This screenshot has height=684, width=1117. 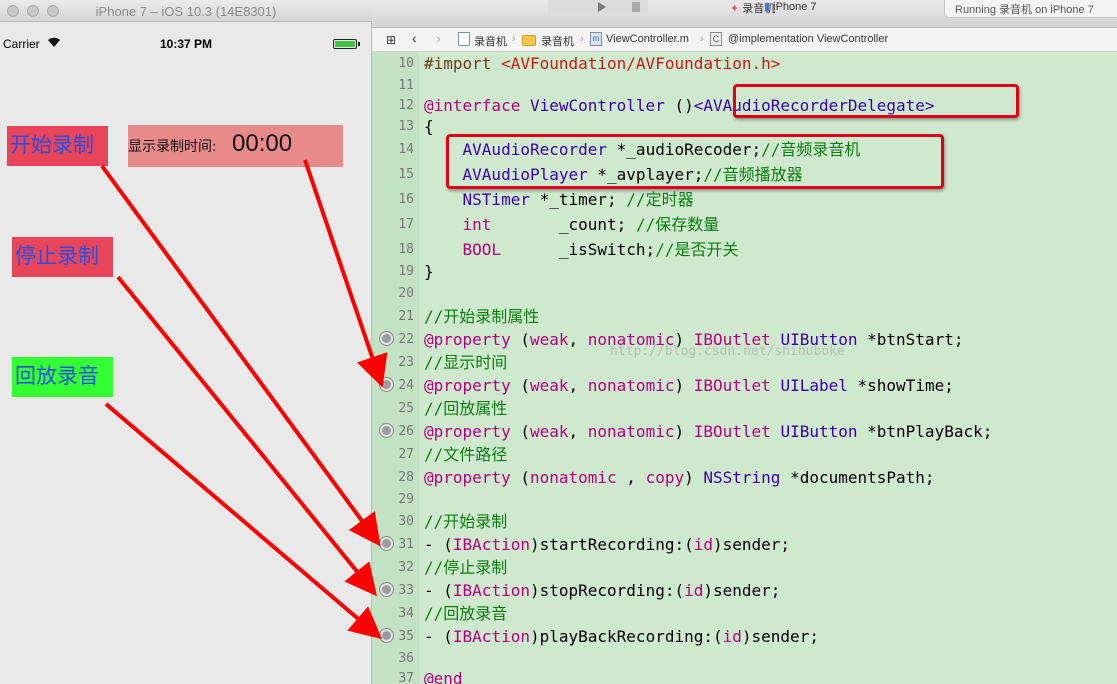 I want to click on jumpbar-group: 录音机, so click(x=557, y=41).